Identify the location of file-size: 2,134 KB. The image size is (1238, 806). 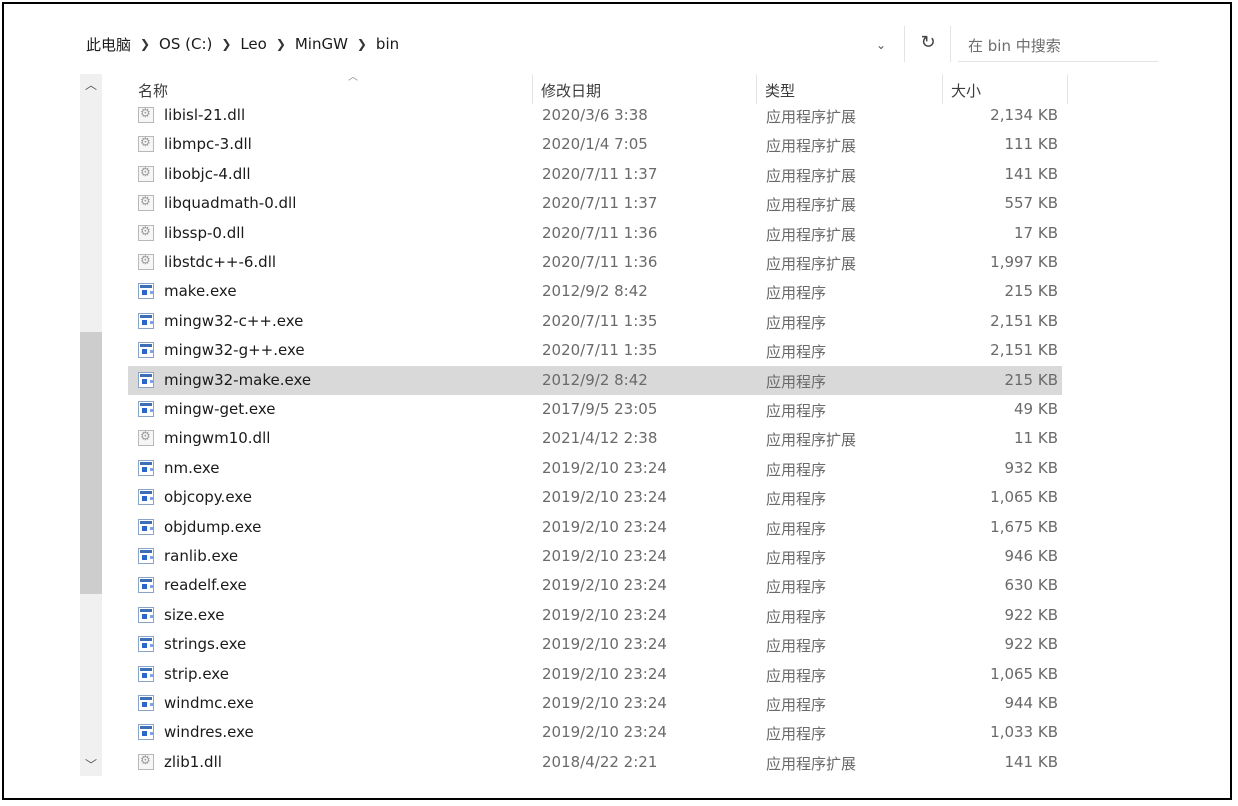
(1024, 115).